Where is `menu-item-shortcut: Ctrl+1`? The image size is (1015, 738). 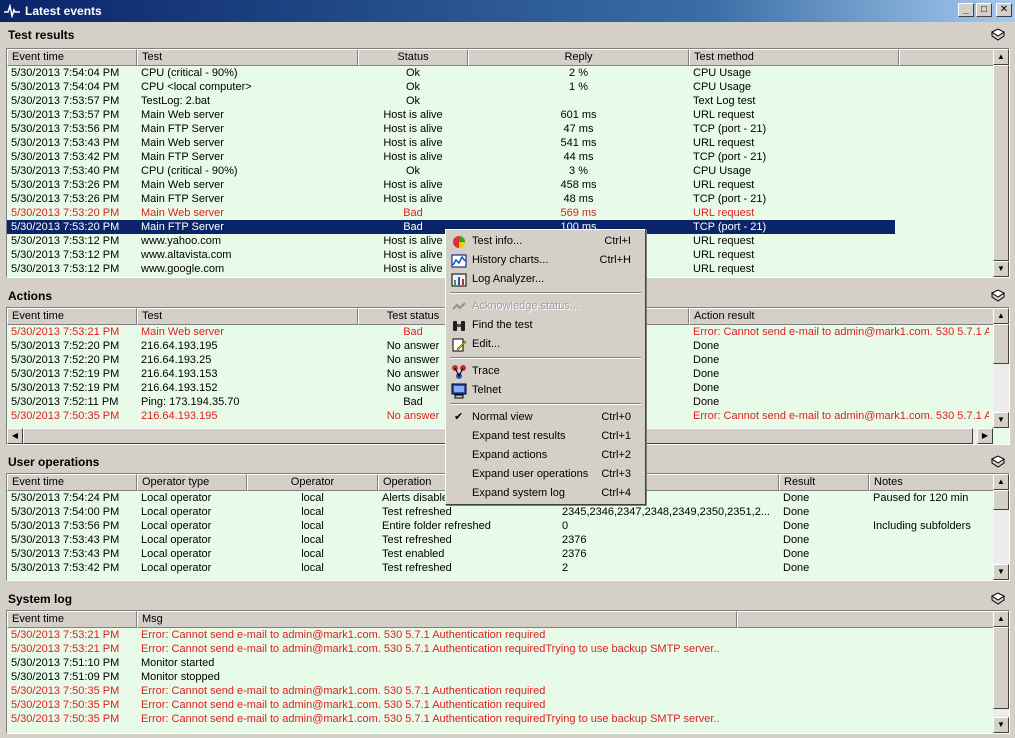
menu-item-shortcut: Ctrl+1 is located at coordinates (616, 436).